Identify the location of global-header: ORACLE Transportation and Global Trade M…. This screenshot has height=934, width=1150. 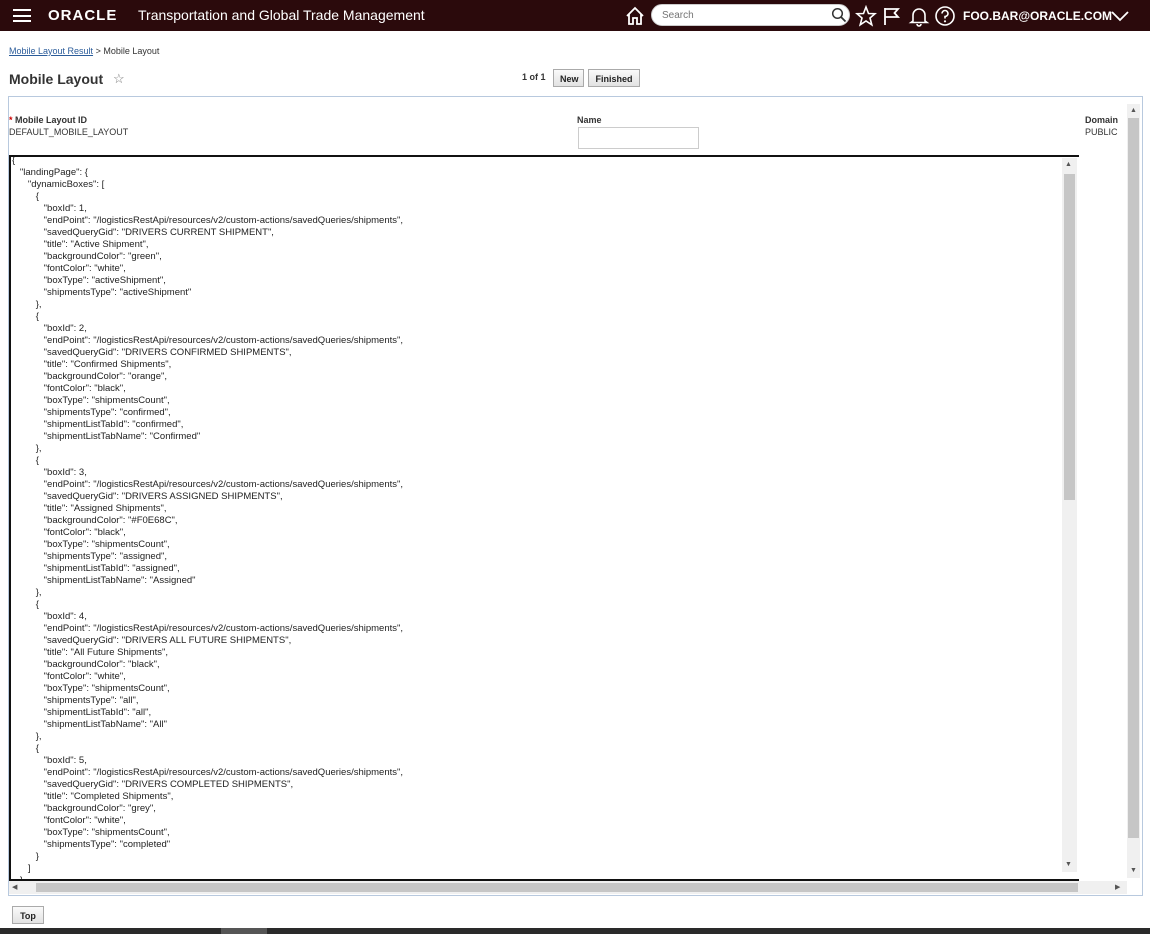
(575, 15).